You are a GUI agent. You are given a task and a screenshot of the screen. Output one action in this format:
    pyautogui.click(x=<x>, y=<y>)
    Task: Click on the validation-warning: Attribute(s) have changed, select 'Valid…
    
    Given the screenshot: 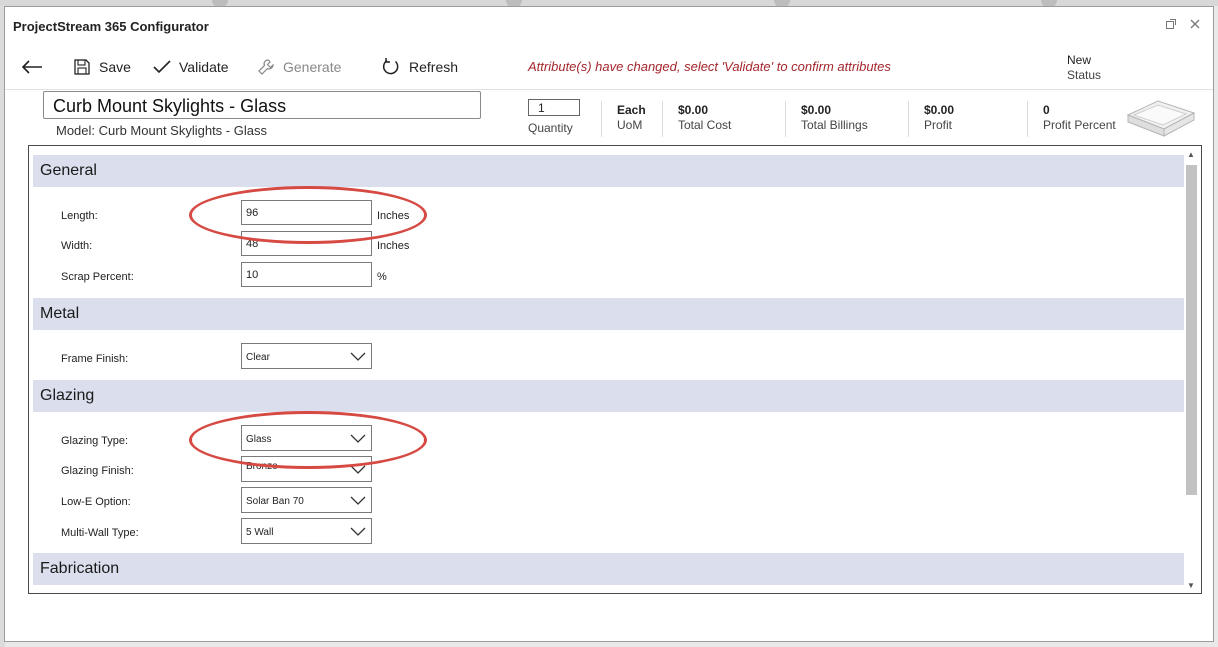 What is the action you would take?
    pyautogui.click(x=709, y=66)
    